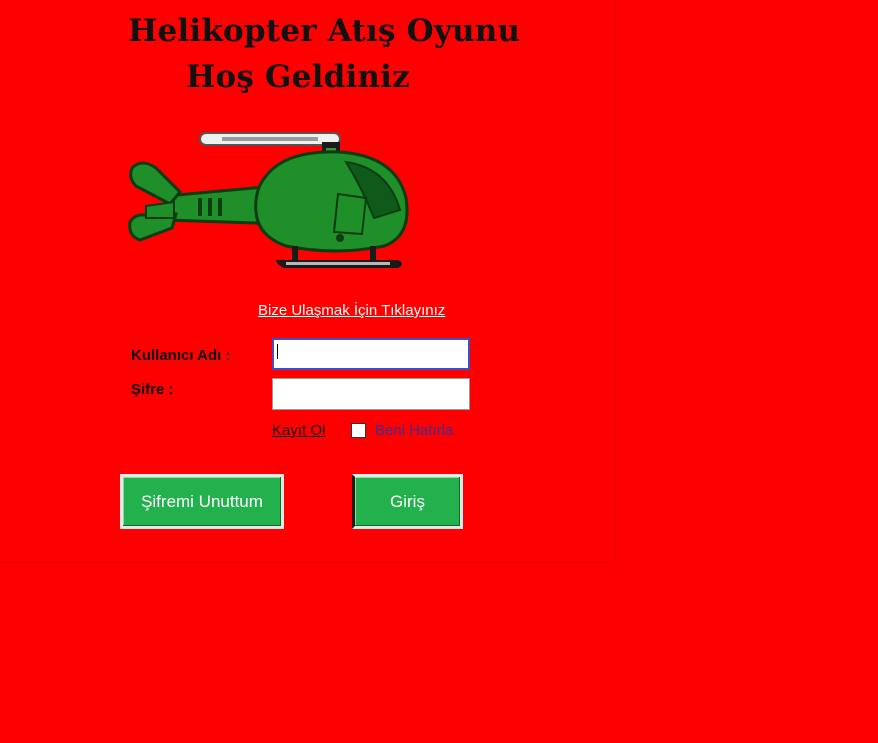 The height and width of the screenshot is (743, 878). I want to click on password-input, so click(371, 394).